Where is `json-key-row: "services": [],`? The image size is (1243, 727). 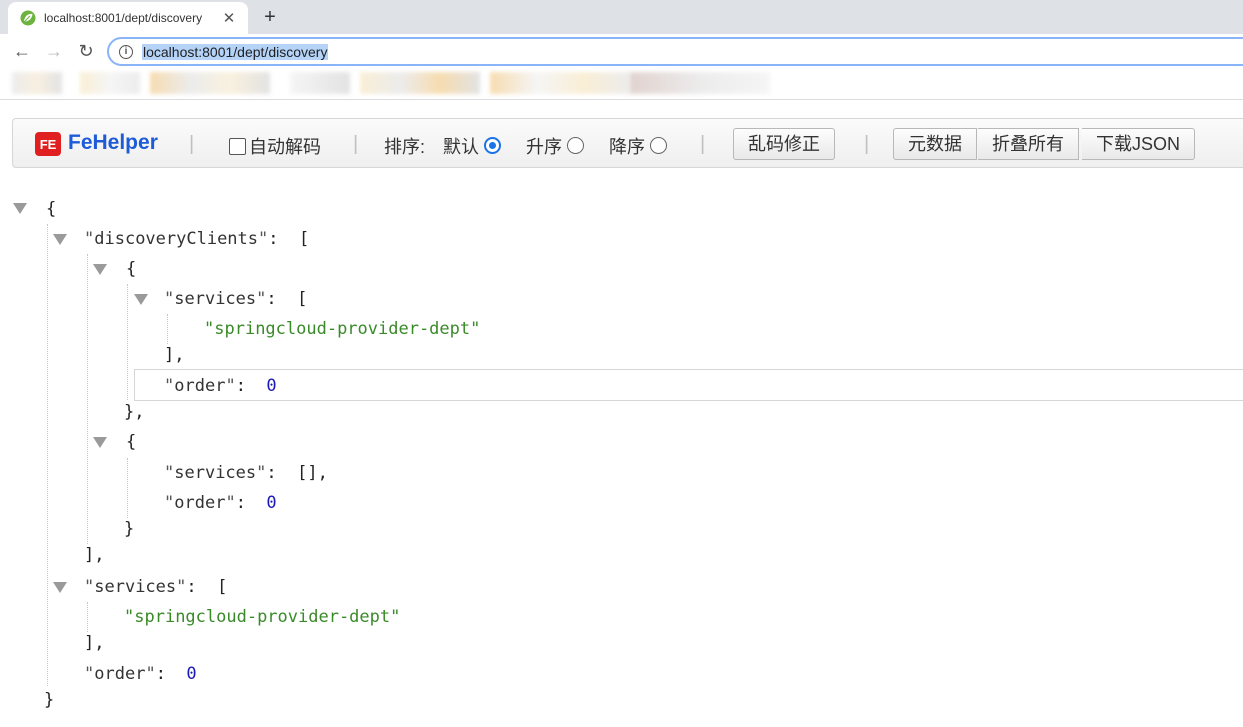
json-key-row: "services": [], is located at coordinates (246, 473).